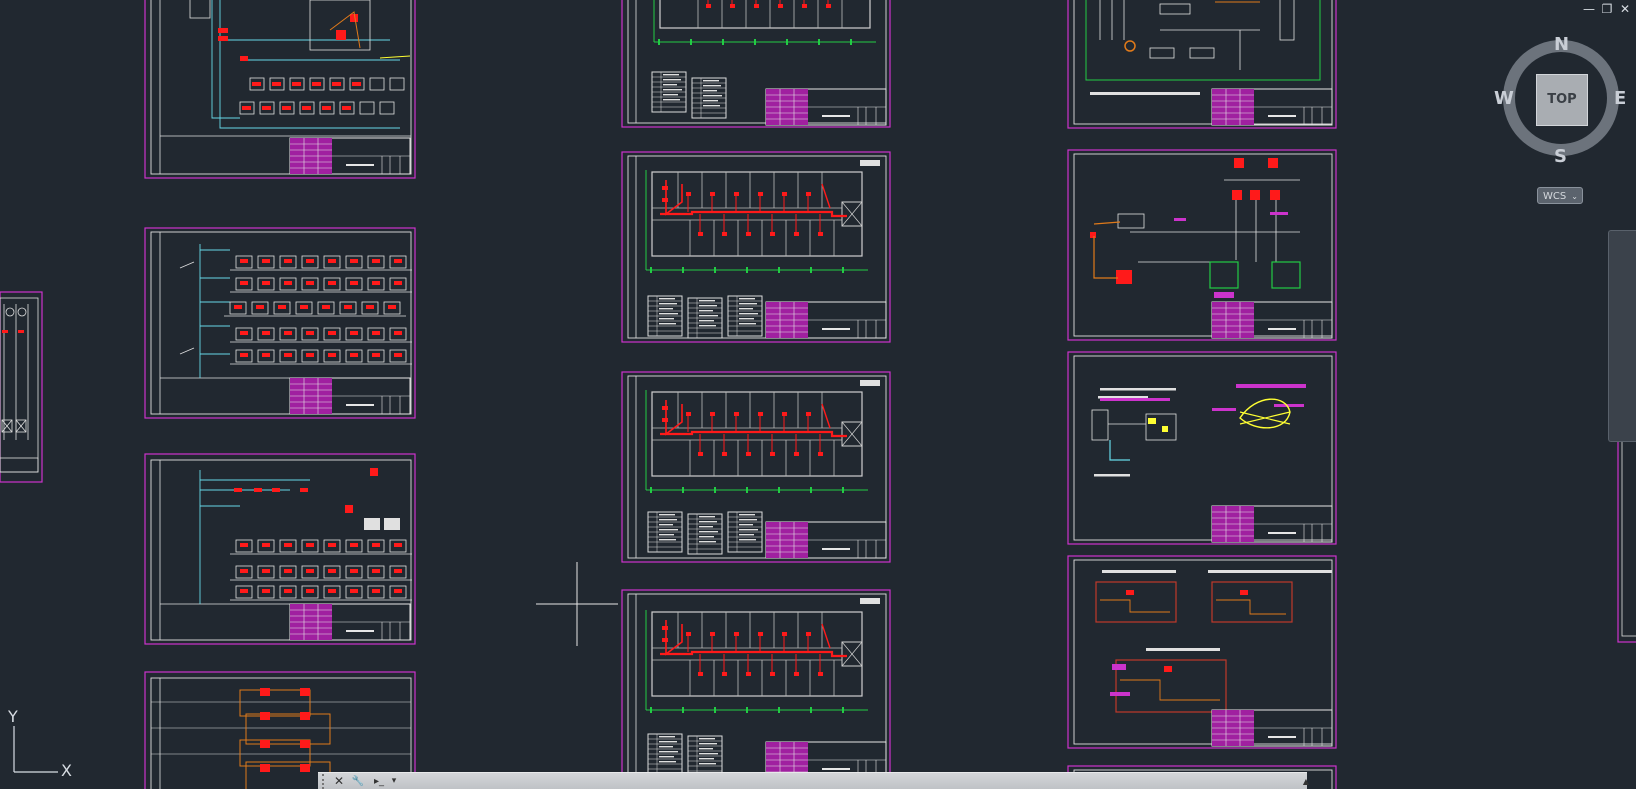 This screenshot has width=1636, height=789. I want to click on ucs-icon, so click(35, 749).